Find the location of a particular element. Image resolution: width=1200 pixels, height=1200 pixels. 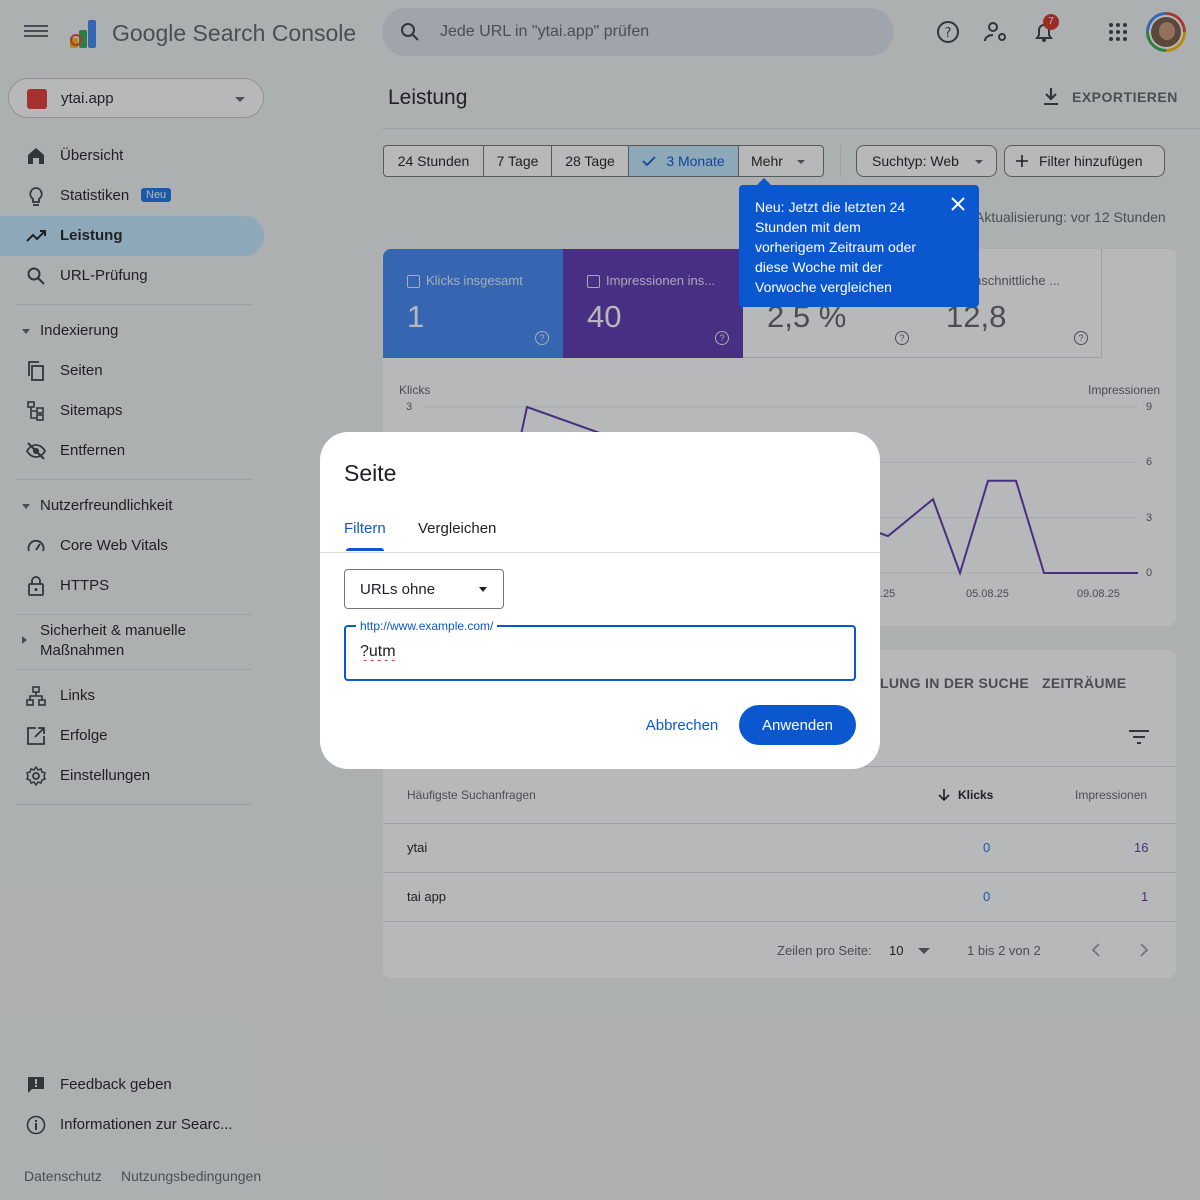

chevron-down-icon is located at coordinates (483, 589).